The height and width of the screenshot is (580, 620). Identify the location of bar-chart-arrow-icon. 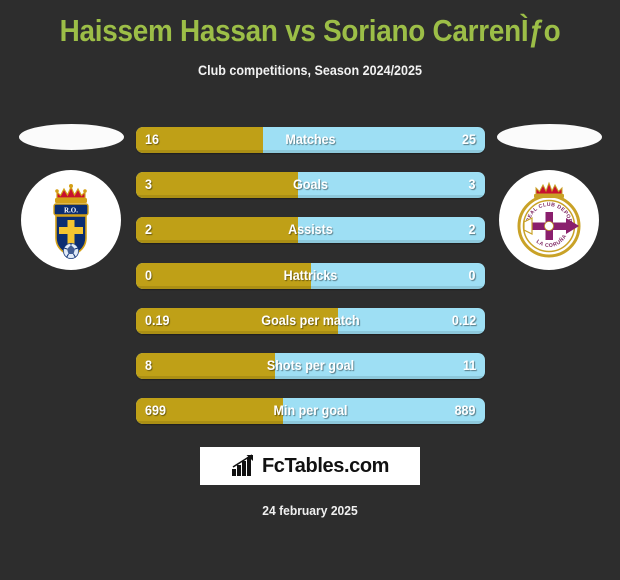
(242, 465).